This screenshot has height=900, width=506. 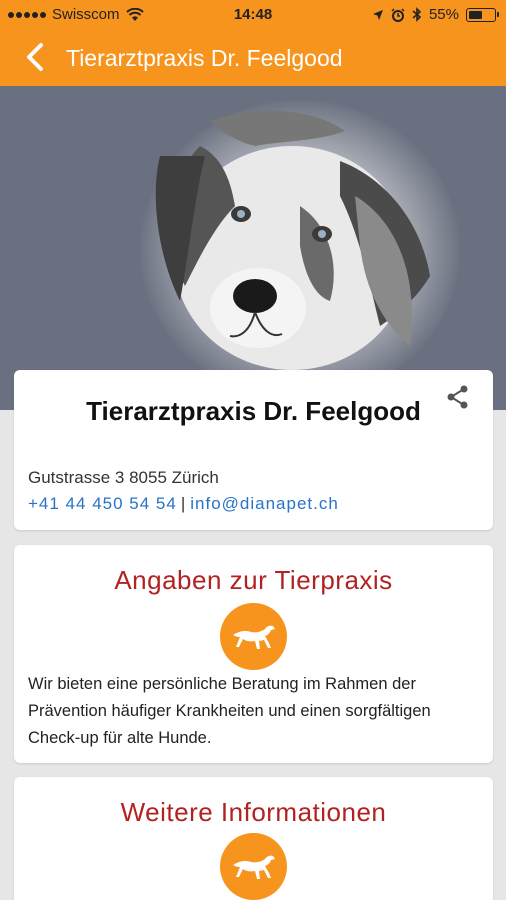 I want to click on address-text: Gutstrasse 3 8055 Zürich, so click(x=123, y=477).